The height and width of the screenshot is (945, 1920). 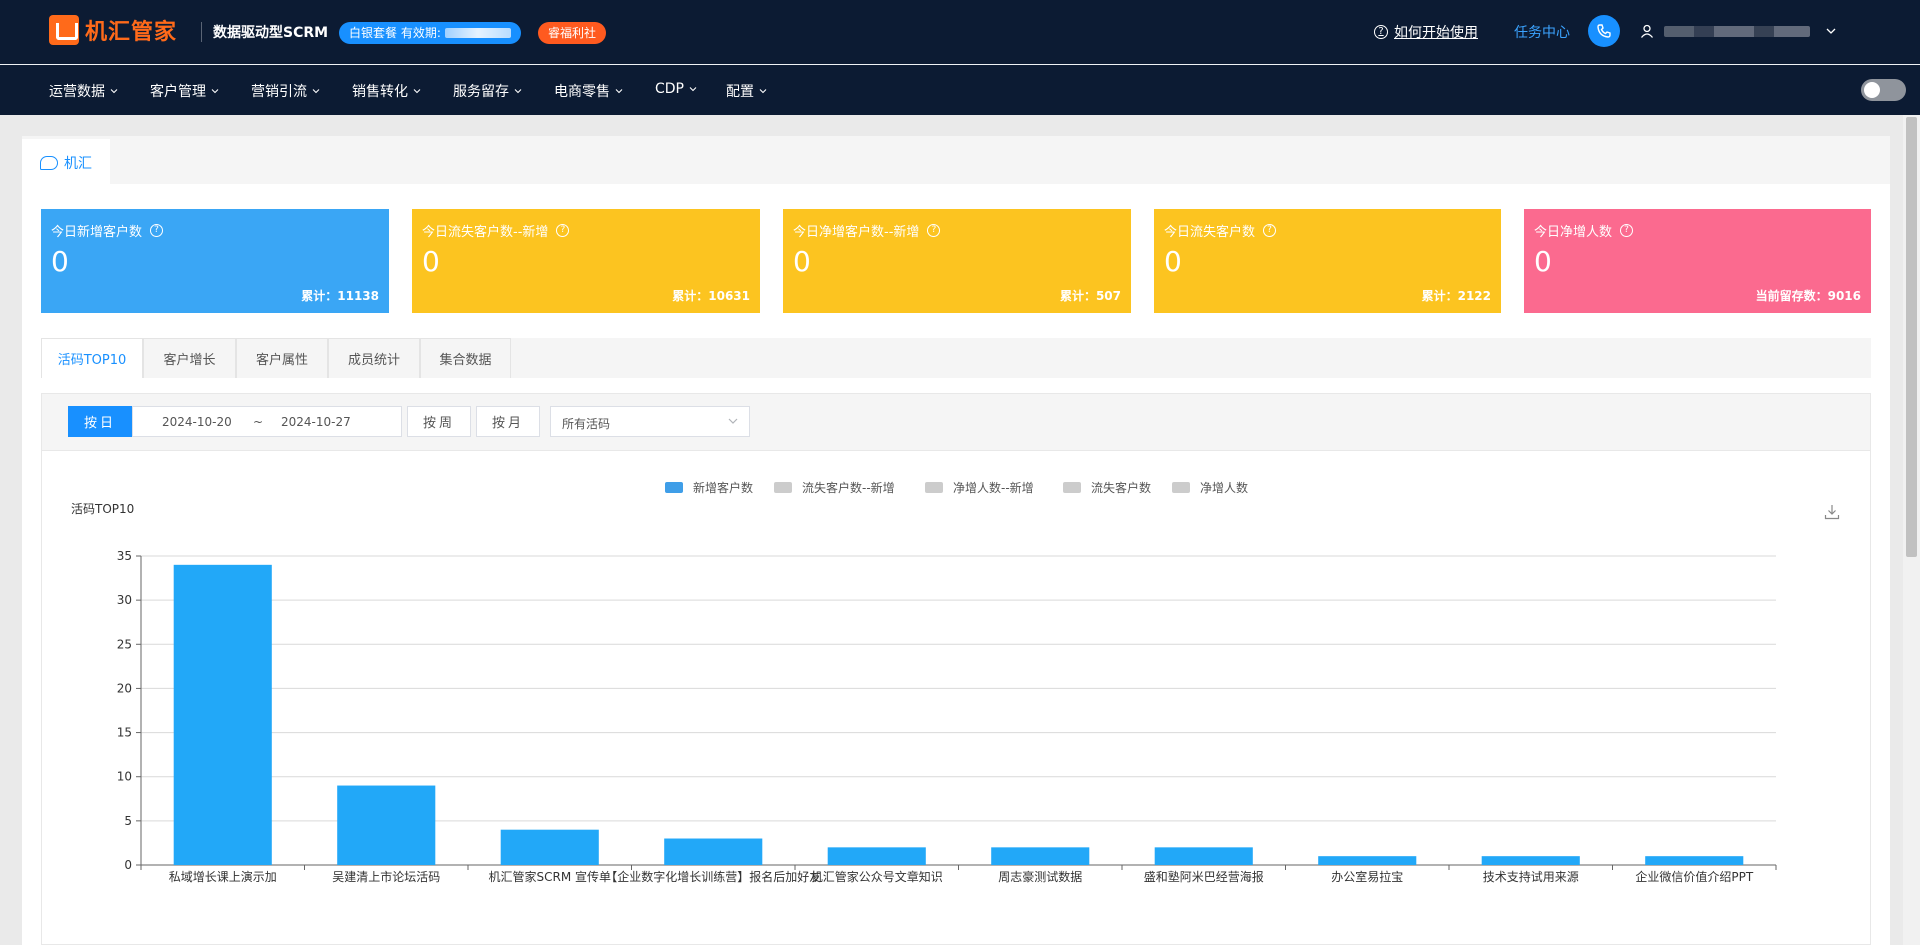 What do you see at coordinates (848, 488) in the screenshot?
I see `legend-label: 流失客户数--新增` at bounding box center [848, 488].